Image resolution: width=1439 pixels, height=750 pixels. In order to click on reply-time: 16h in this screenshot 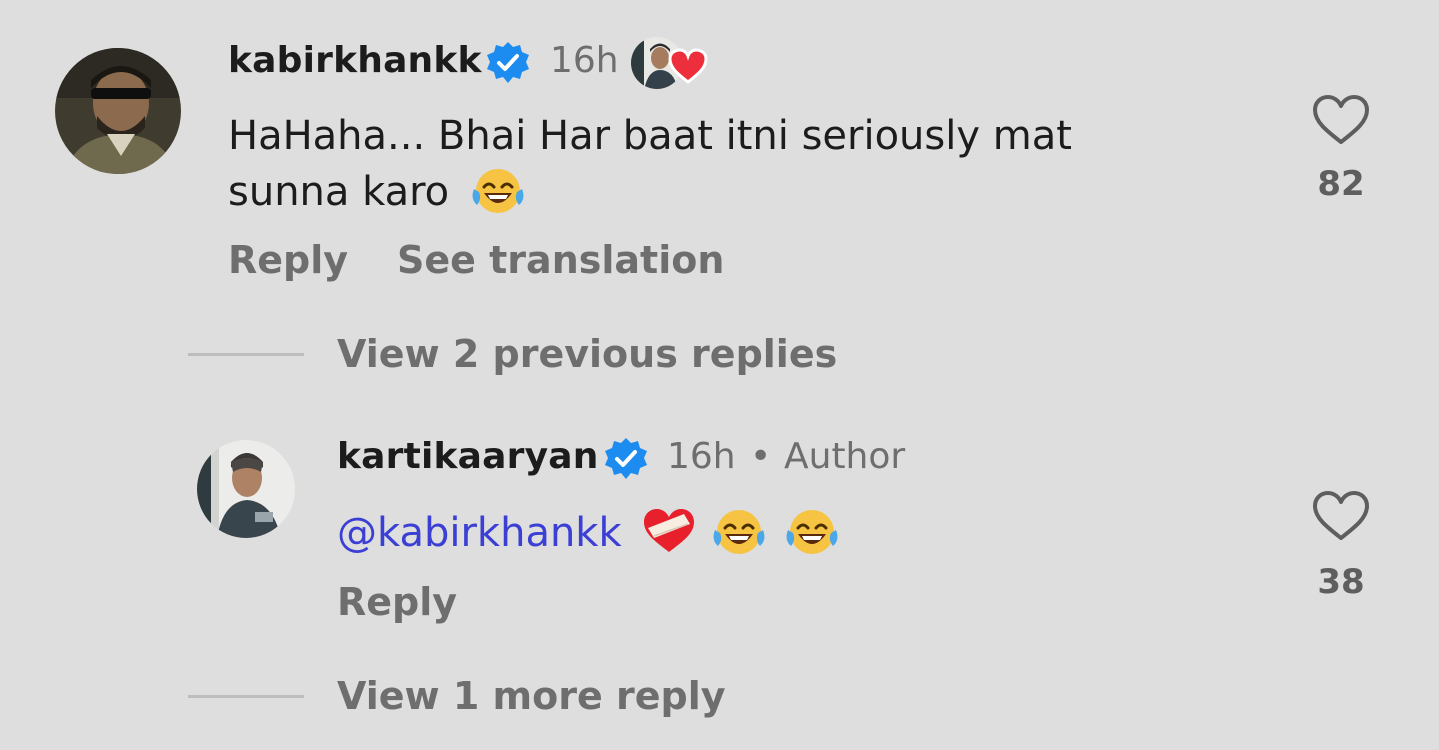, I will do `click(701, 456)`.